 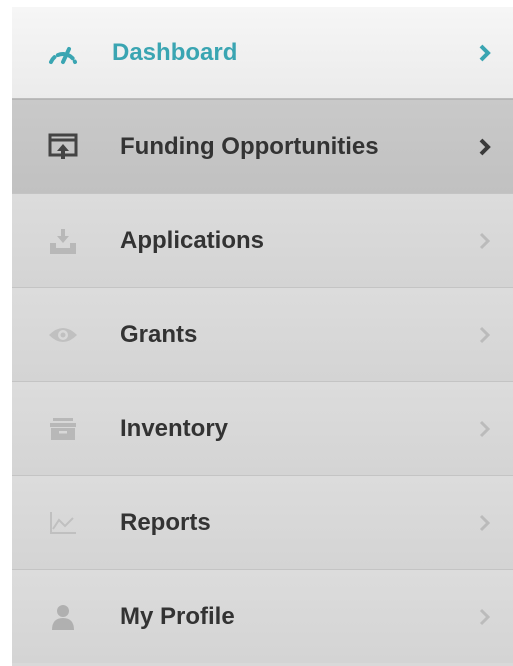 I want to click on line-chart-icon, so click(x=63, y=523).